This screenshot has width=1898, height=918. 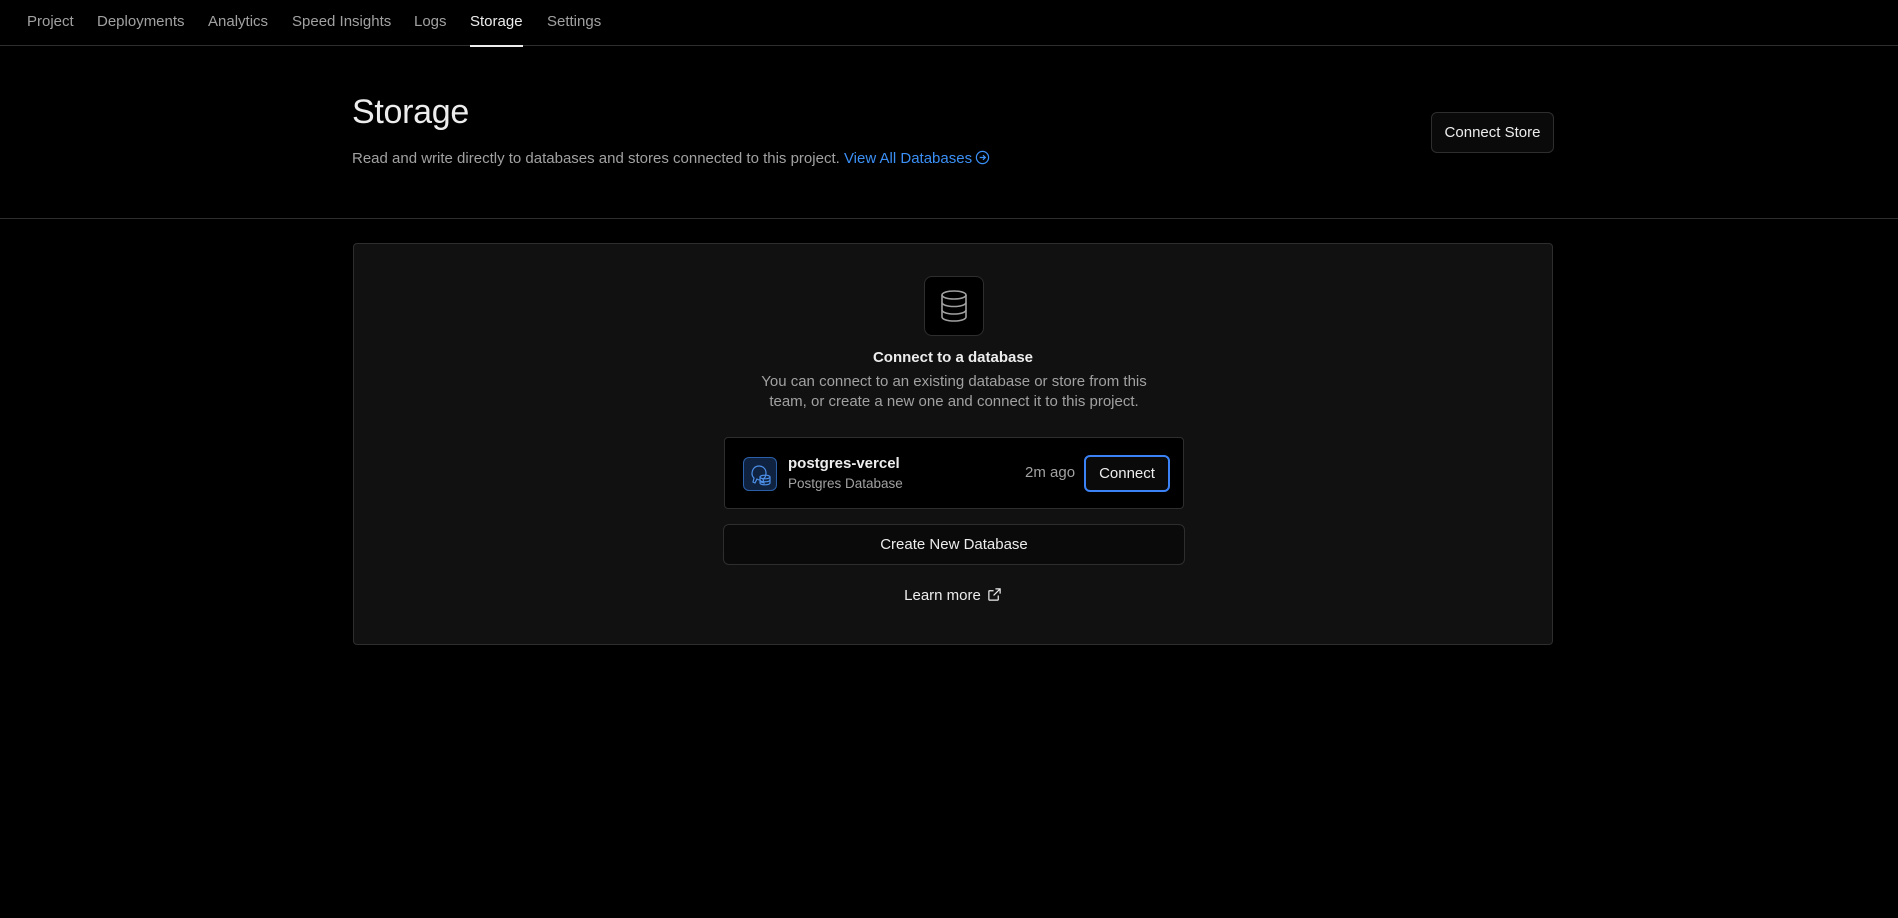 What do you see at coordinates (994, 594) in the screenshot?
I see `external-link-icon` at bounding box center [994, 594].